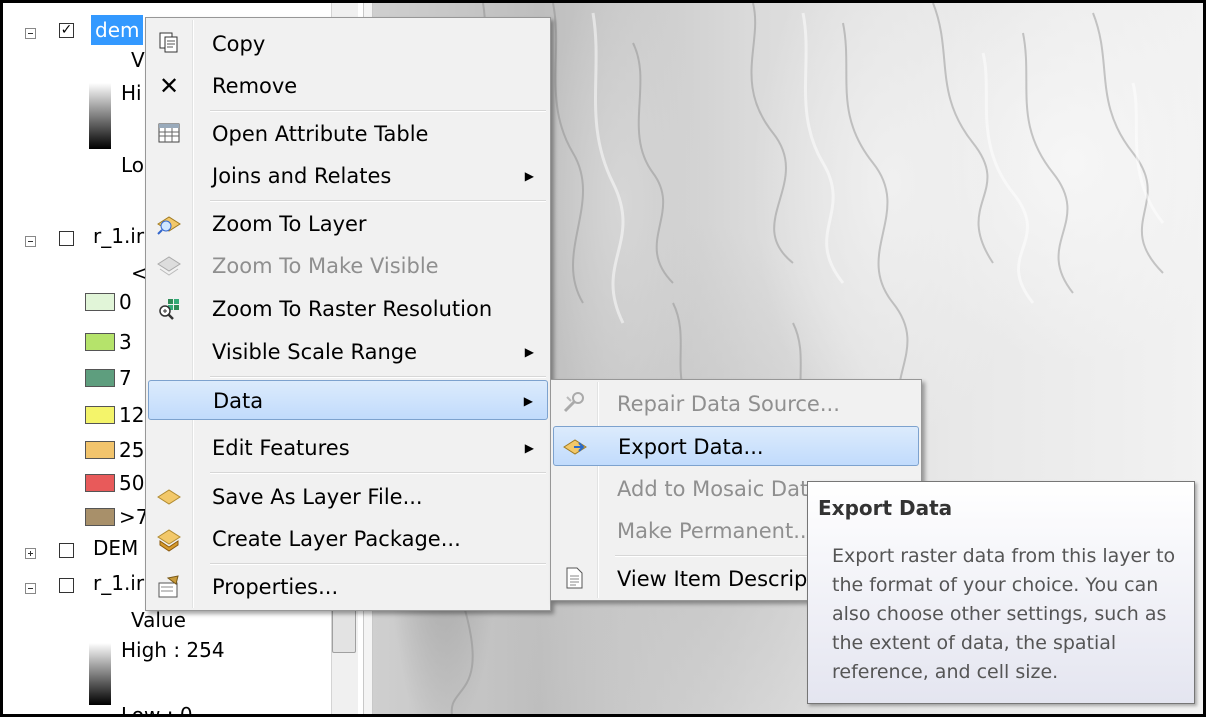 This screenshot has height=717, width=1206. What do you see at coordinates (133, 165) in the screenshot?
I see `legend-low: Lo` at bounding box center [133, 165].